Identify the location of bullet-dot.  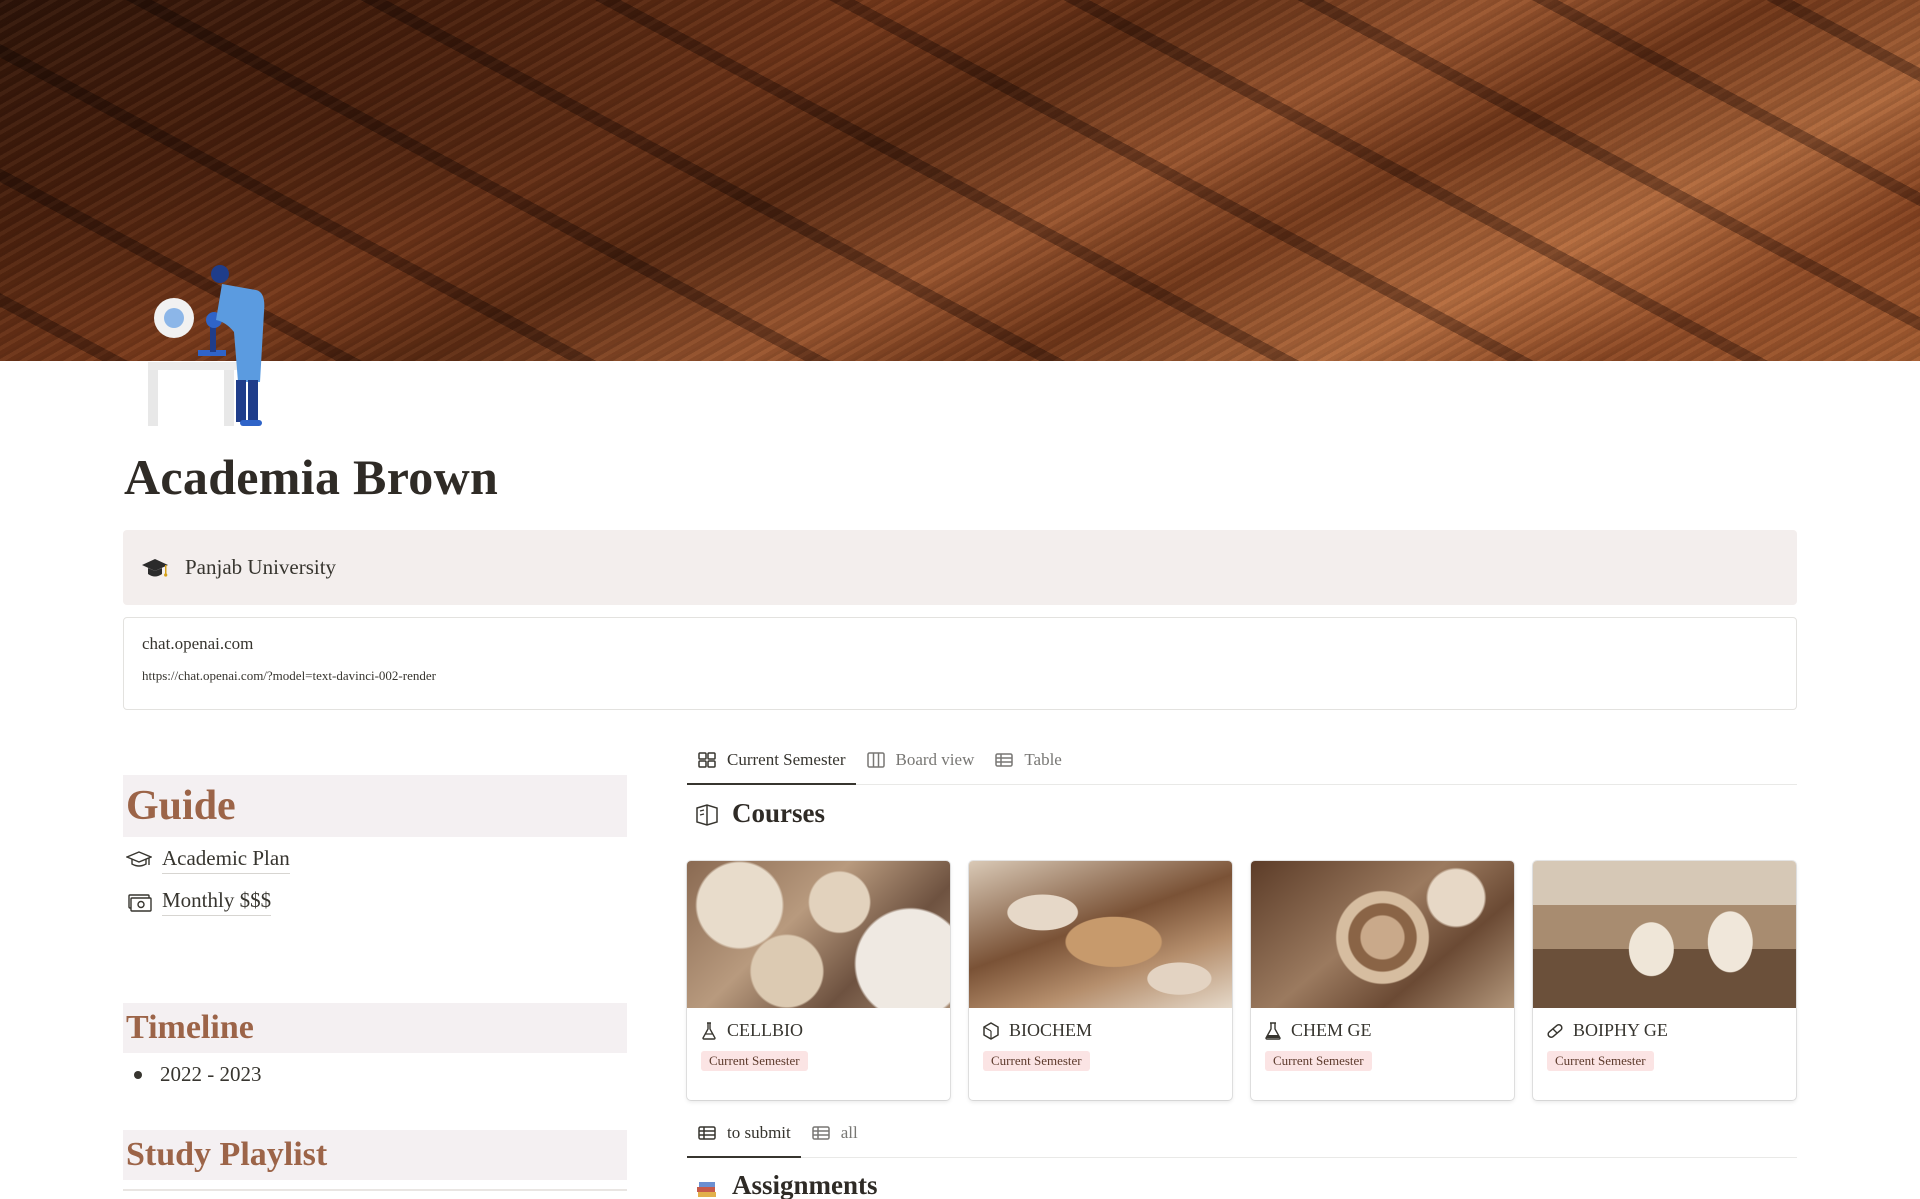
(138, 1074).